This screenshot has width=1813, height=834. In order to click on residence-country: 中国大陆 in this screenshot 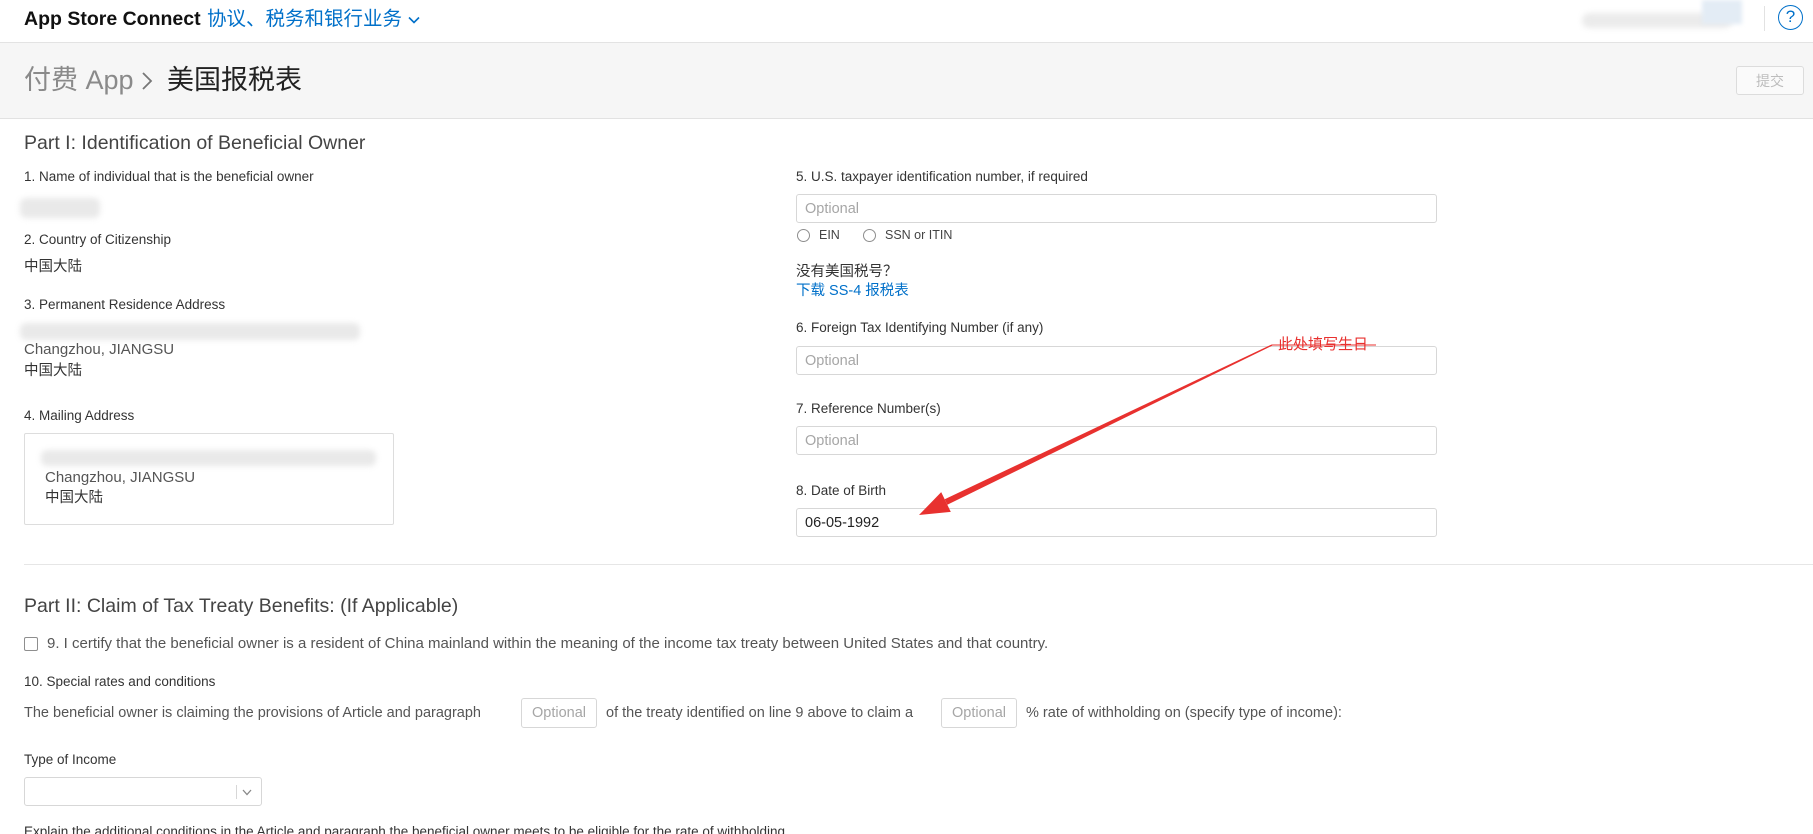, I will do `click(53, 371)`.